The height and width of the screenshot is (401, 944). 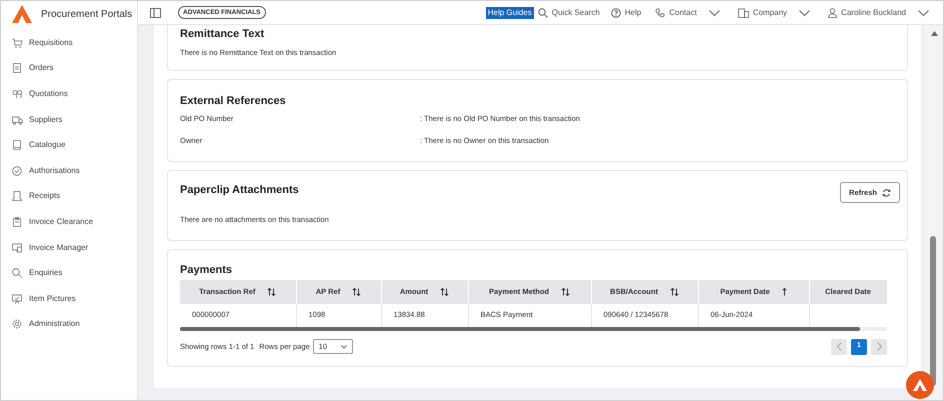 What do you see at coordinates (510, 12) in the screenshot?
I see `help-guides-link: Help Guides` at bounding box center [510, 12].